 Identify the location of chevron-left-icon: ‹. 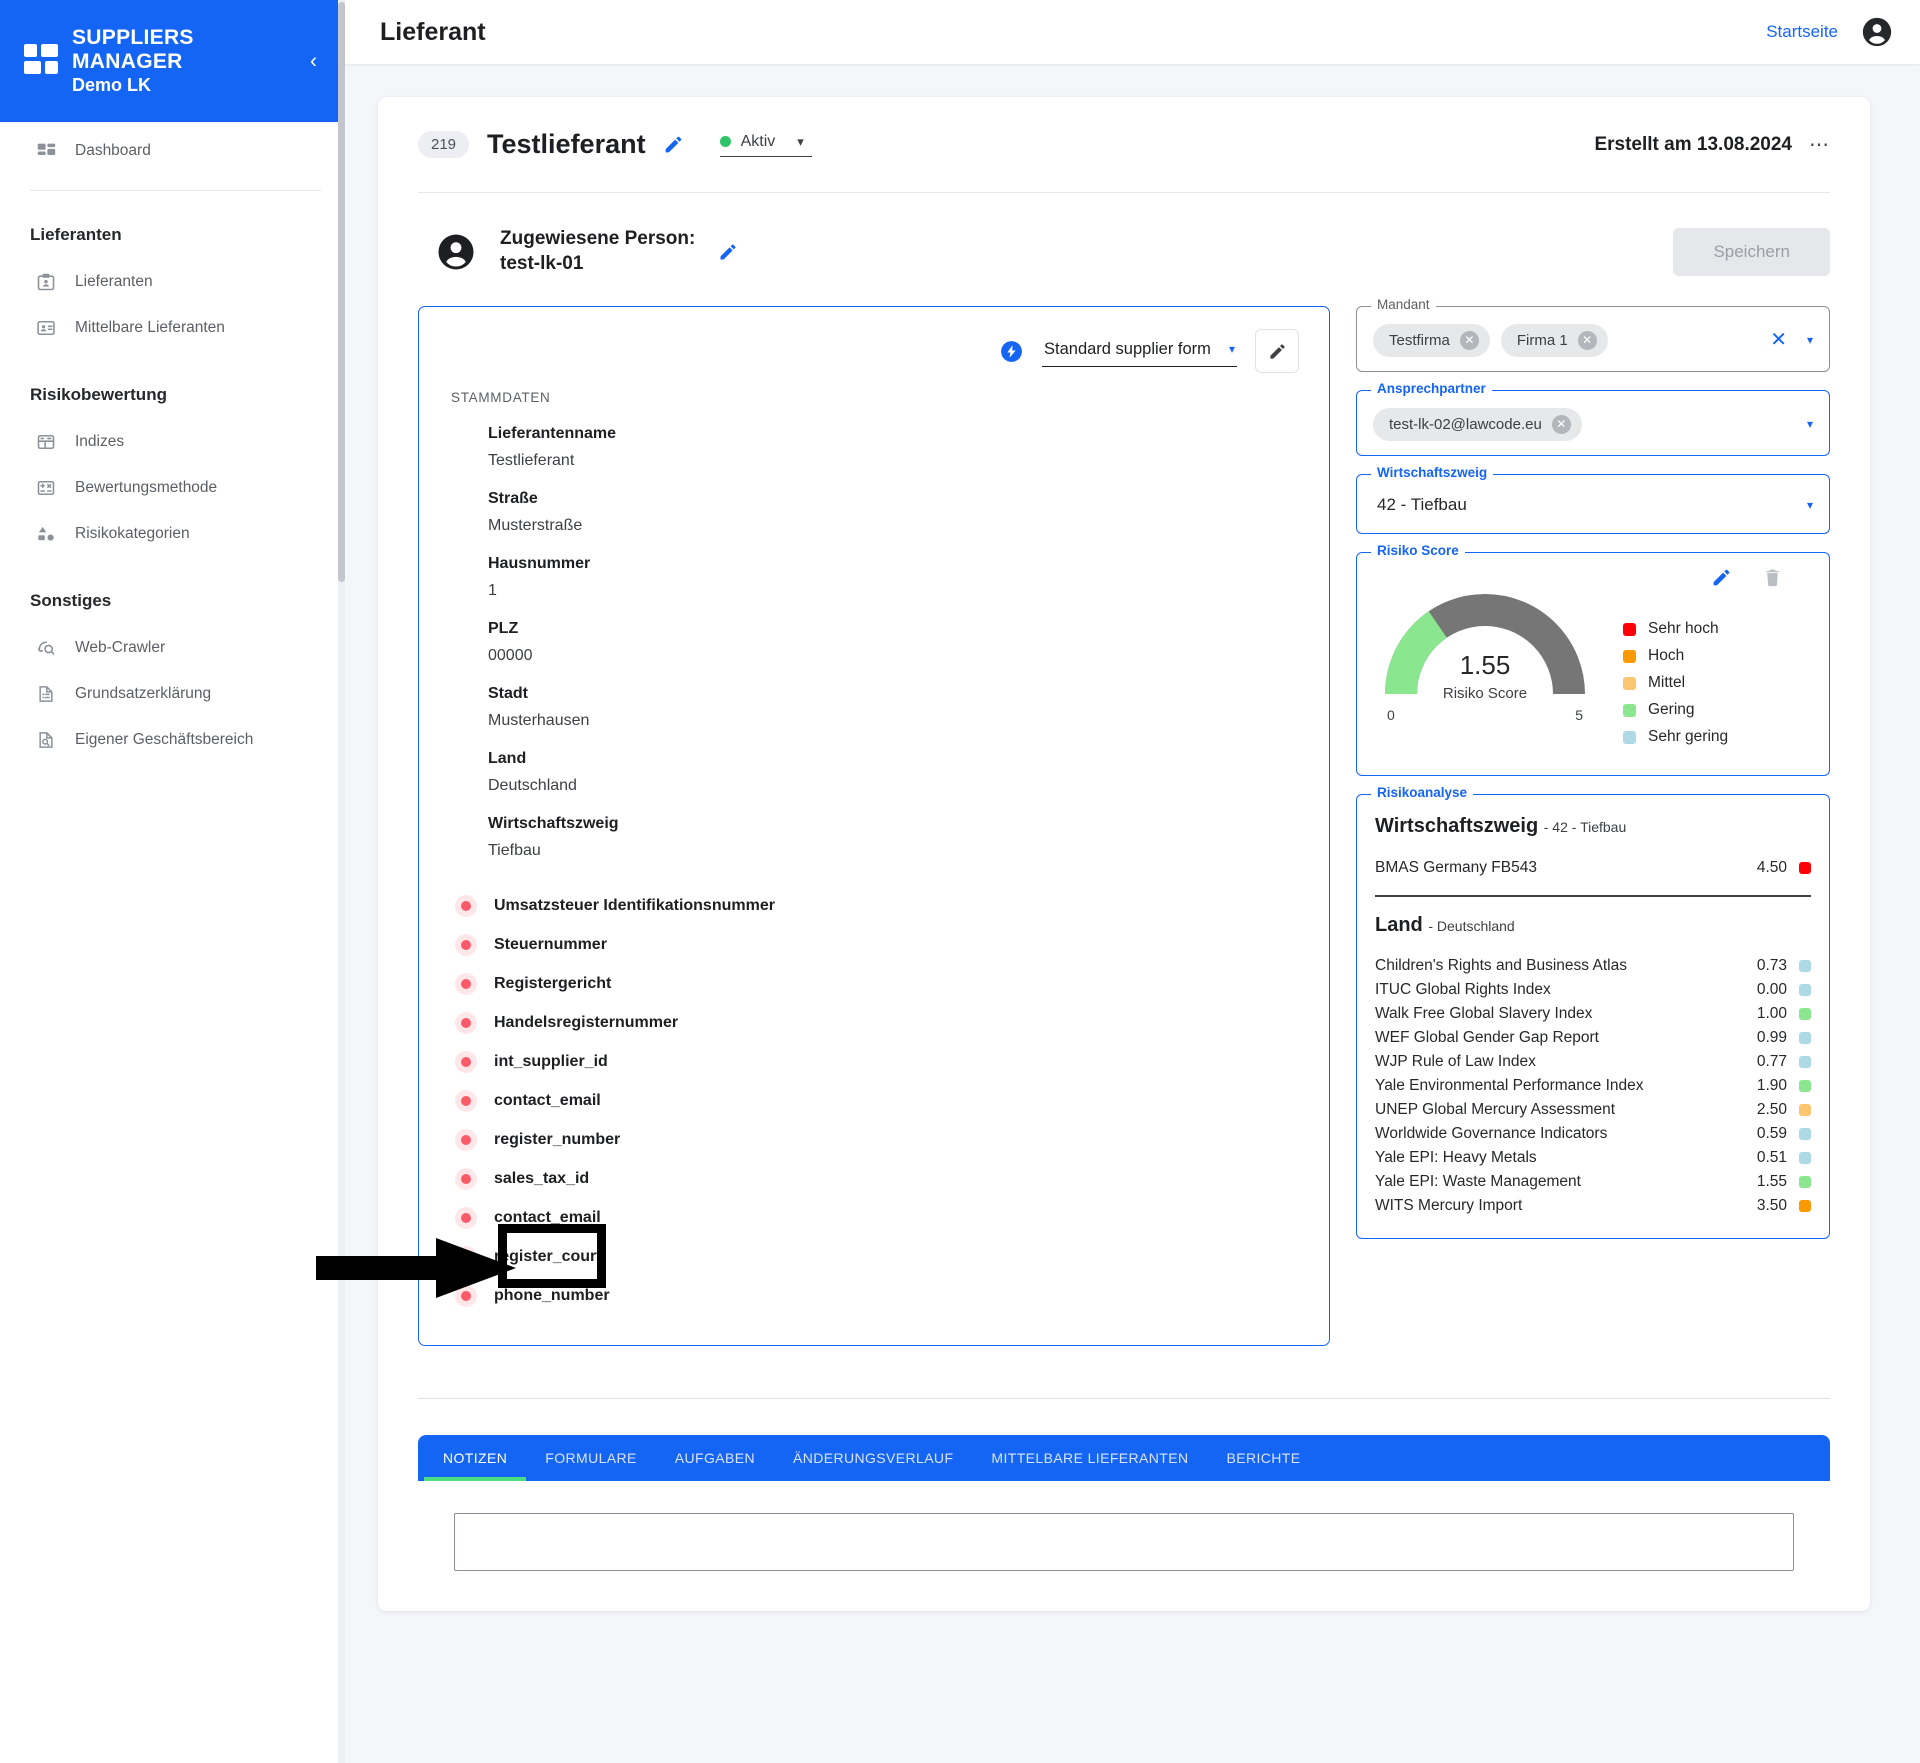
(313, 61).